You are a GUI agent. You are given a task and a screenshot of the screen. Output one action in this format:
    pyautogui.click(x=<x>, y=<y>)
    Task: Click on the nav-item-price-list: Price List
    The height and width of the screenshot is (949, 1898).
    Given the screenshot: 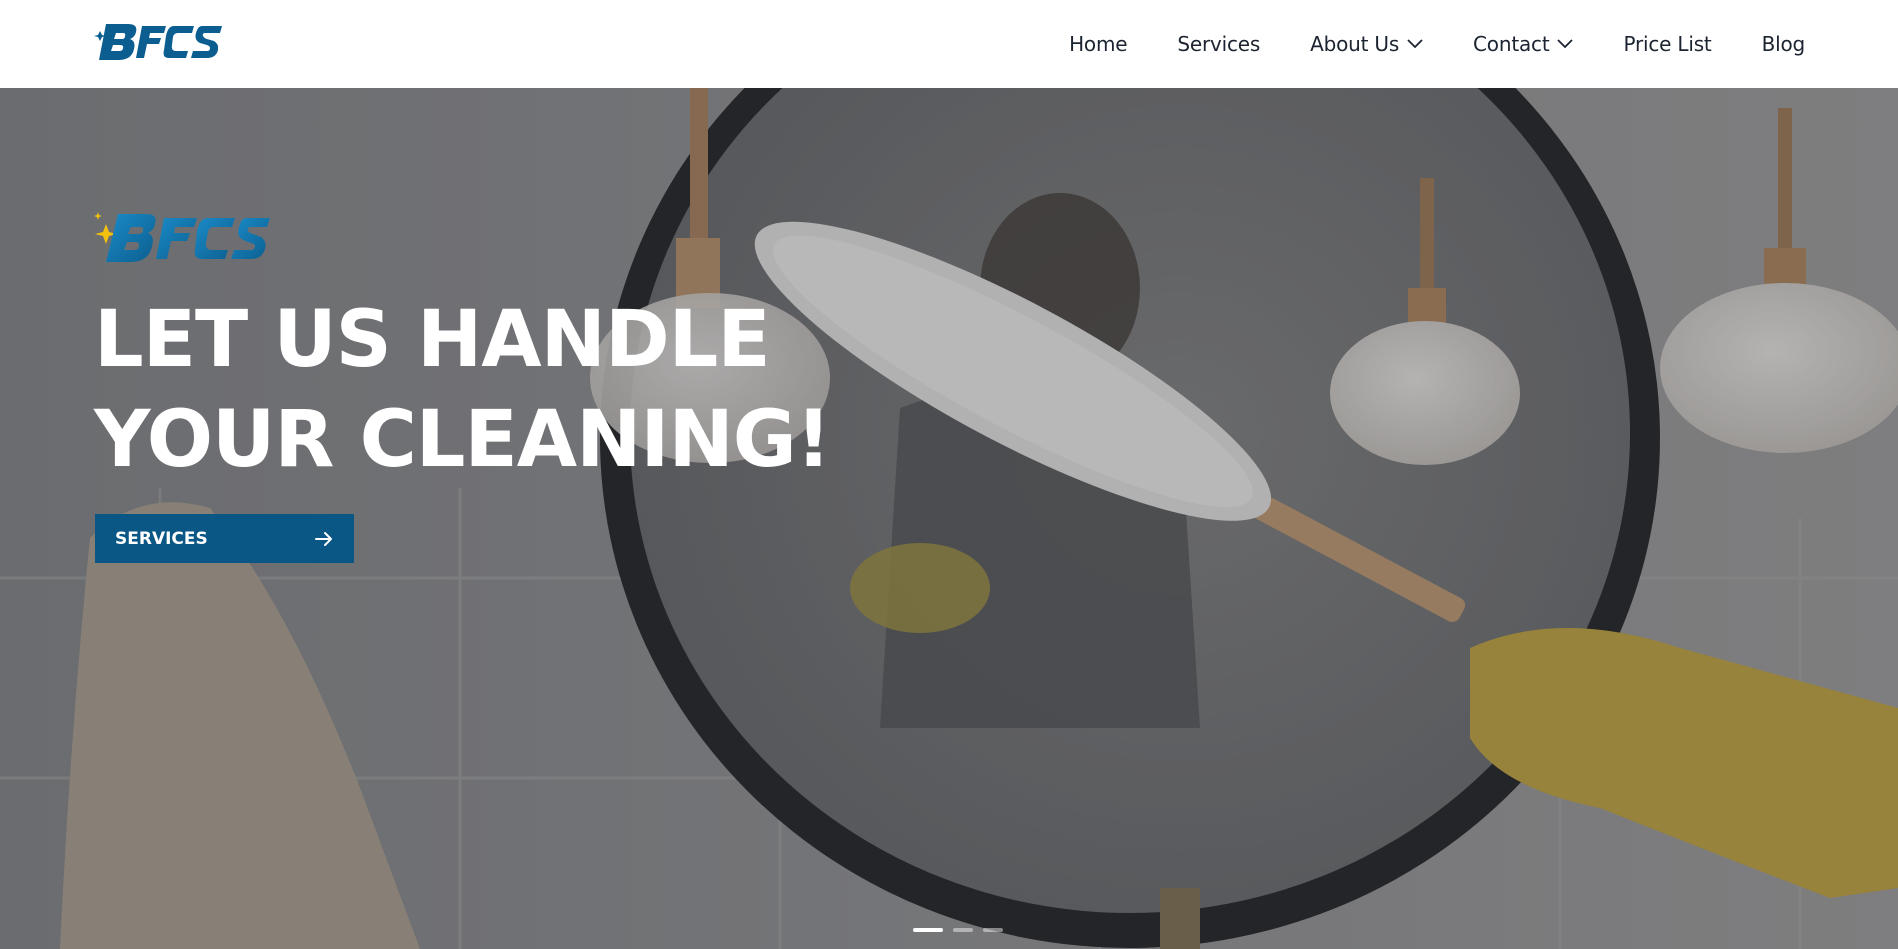 What is the action you would take?
    pyautogui.click(x=1667, y=44)
    